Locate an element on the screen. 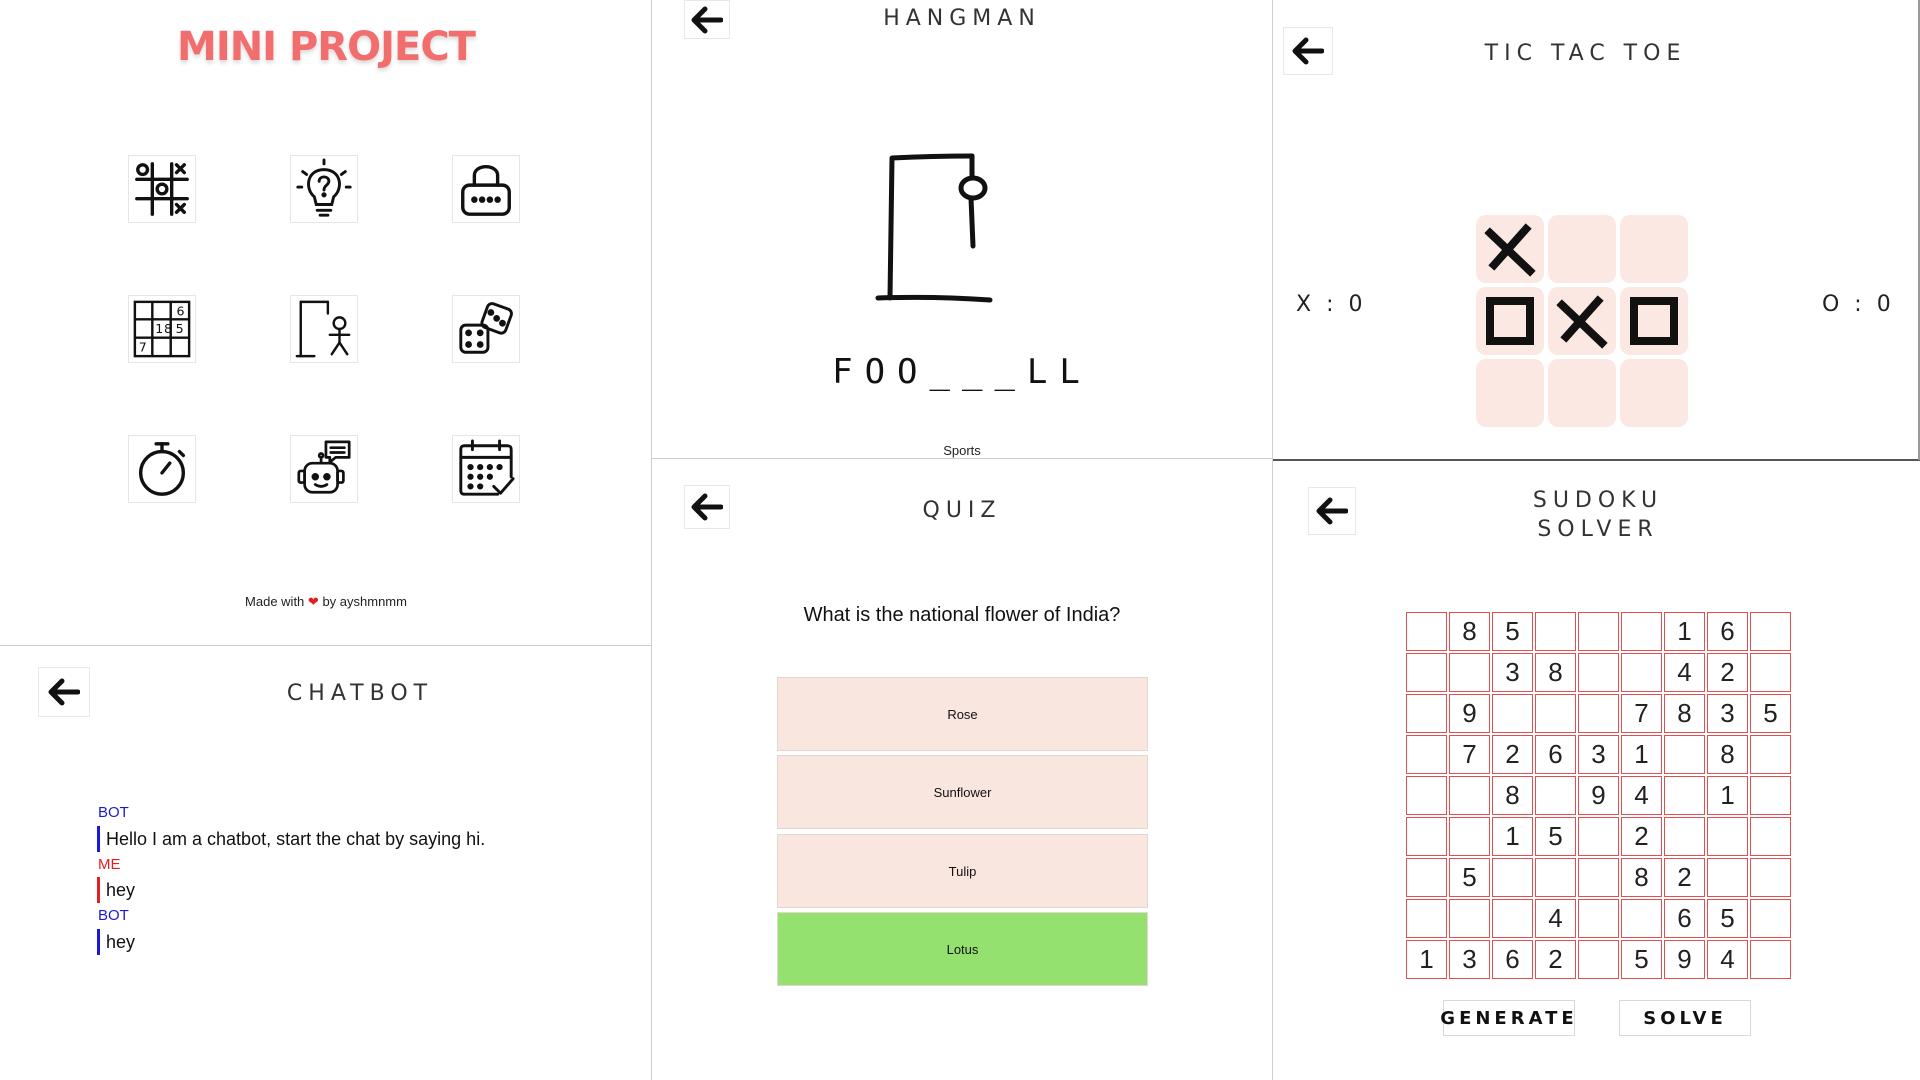 This screenshot has height=1080, width=1920. quiz-option-rose: Rose is located at coordinates (962, 714).